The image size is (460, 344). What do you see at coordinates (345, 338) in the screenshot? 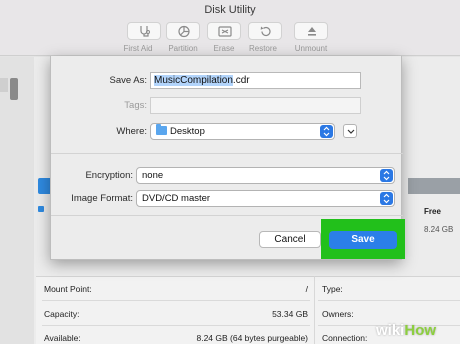
I see `connection-label: Connection:` at bounding box center [345, 338].